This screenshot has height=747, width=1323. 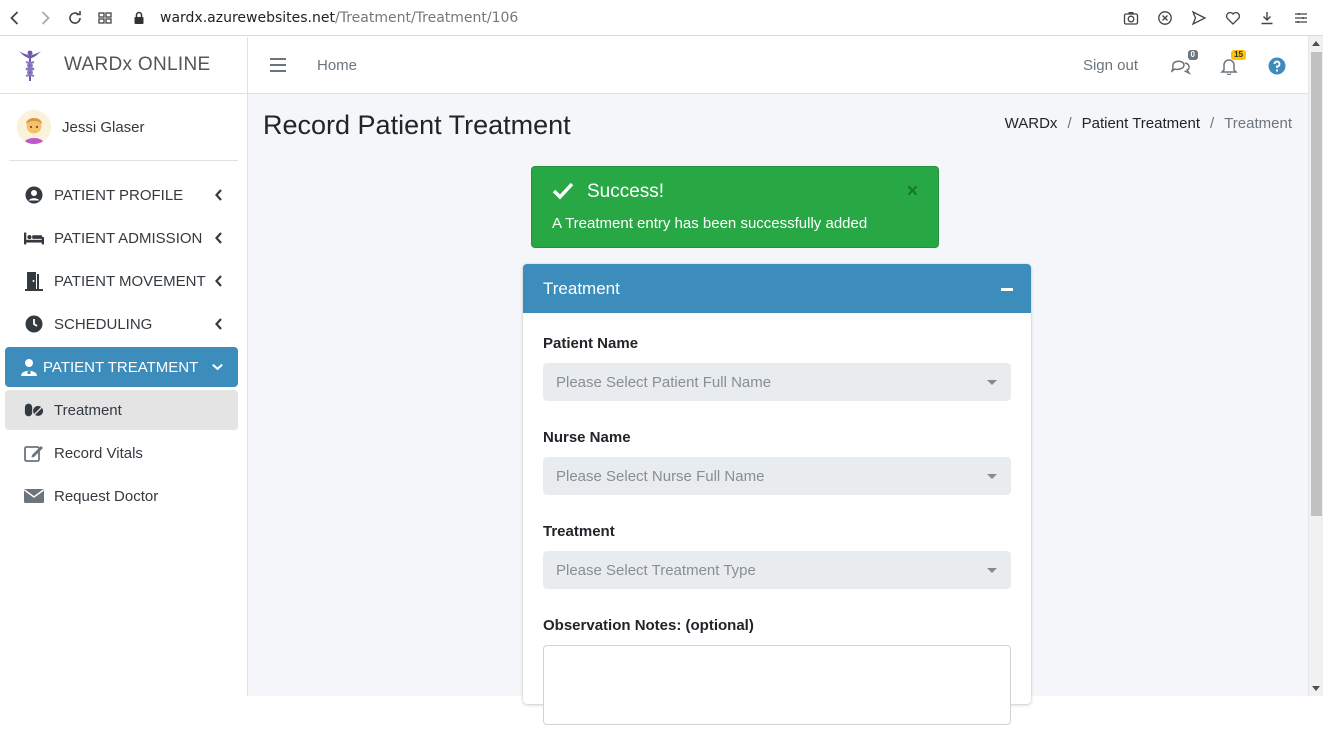 What do you see at coordinates (139, 17) in the screenshot?
I see `lock-icon` at bounding box center [139, 17].